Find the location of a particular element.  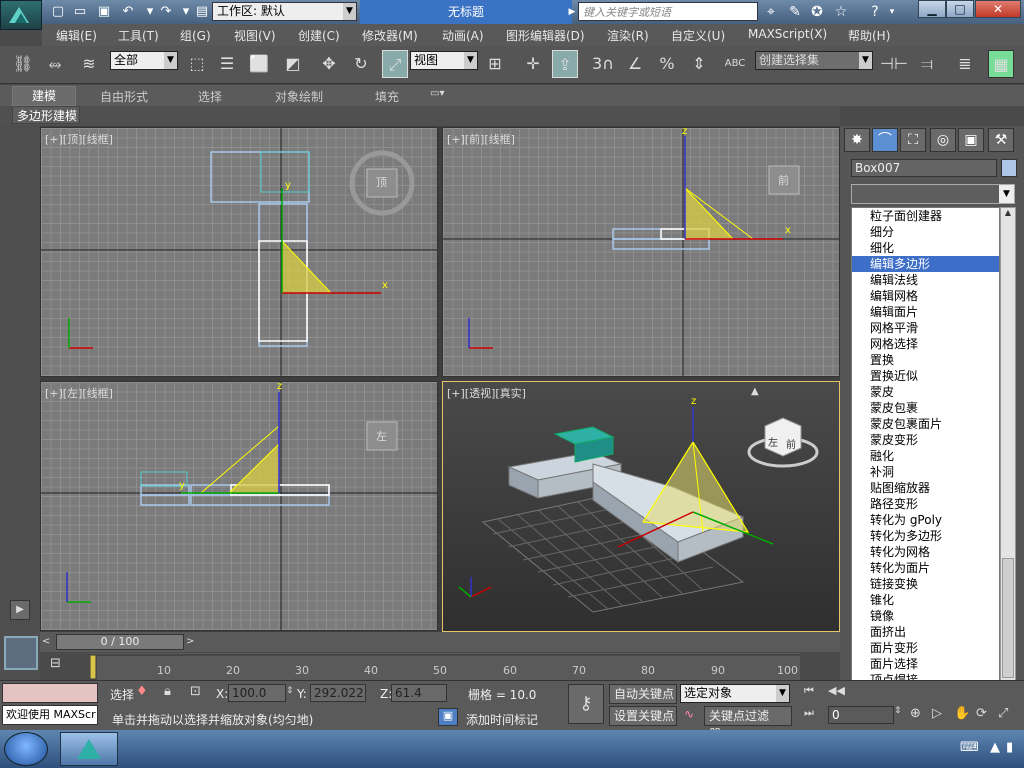

time-slider: 0 / 100 is located at coordinates (120, 642).